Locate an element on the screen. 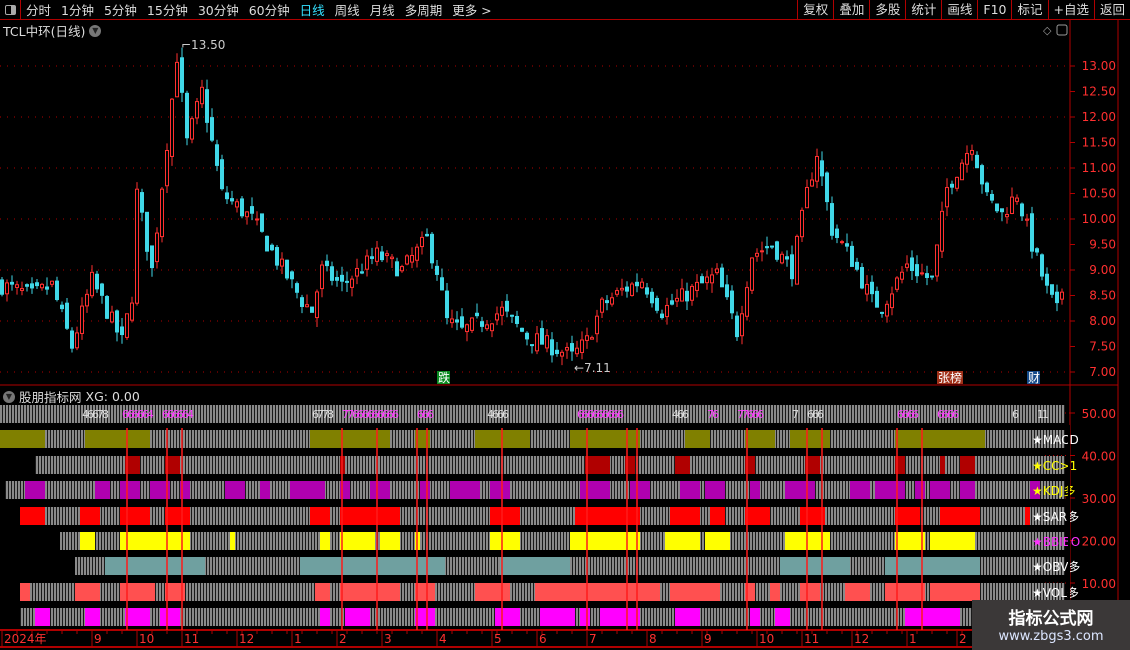 This screenshot has height=650, width=1130. y-tick-label: 9.00 is located at coordinates (1102, 270).